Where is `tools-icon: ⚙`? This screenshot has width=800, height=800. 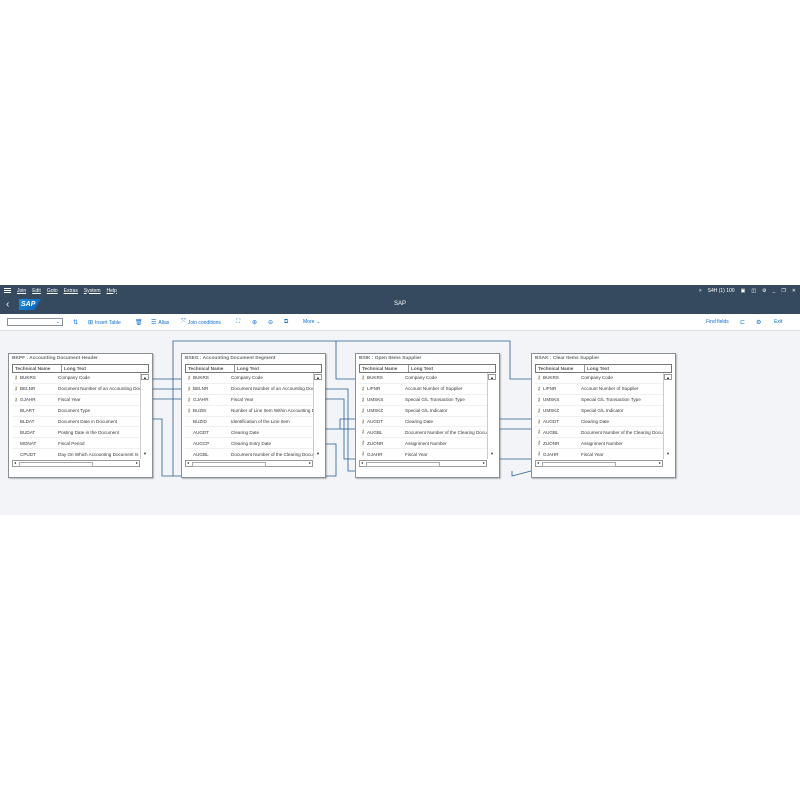 tools-icon: ⚙ is located at coordinates (764, 291).